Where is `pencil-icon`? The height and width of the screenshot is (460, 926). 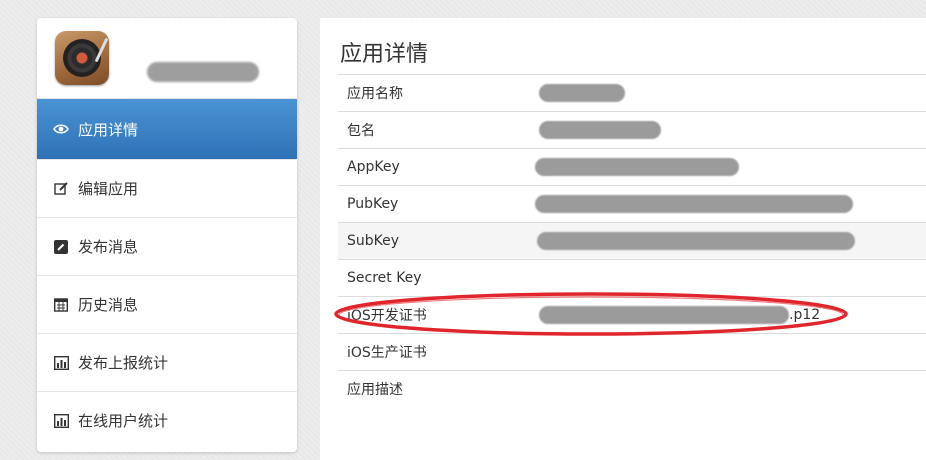 pencil-icon is located at coordinates (61, 247).